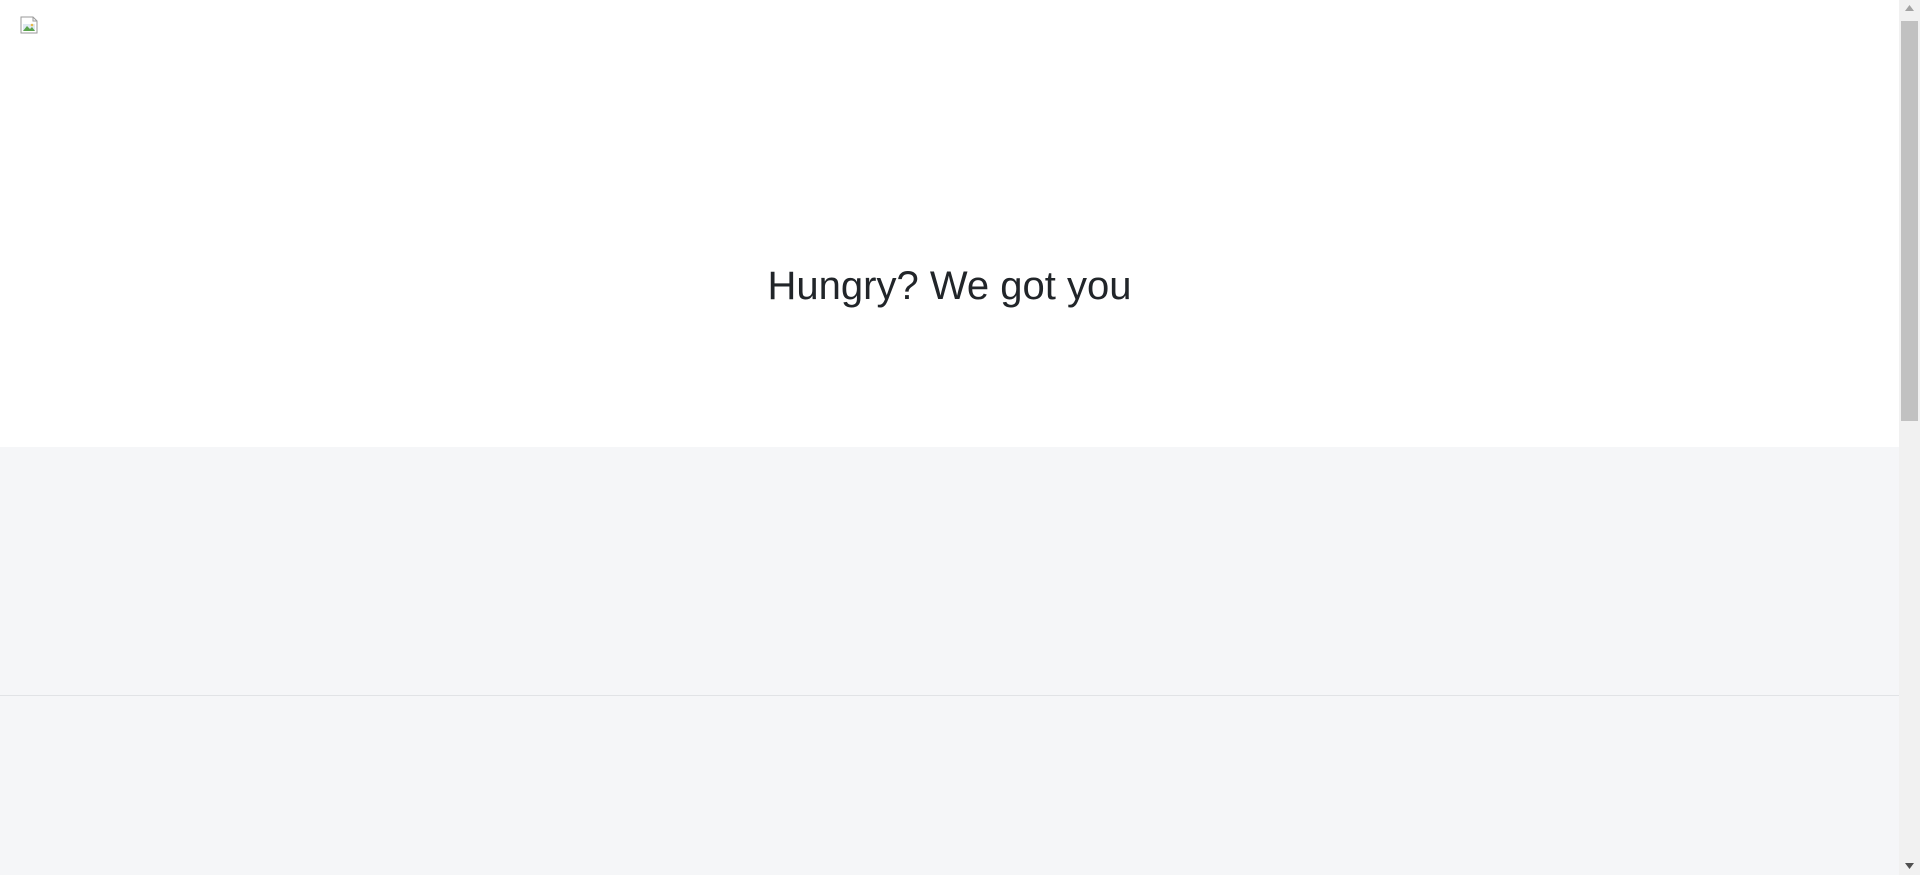 The image size is (1920, 875). I want to click on scrollbar-thumb, so click(1909, 221).